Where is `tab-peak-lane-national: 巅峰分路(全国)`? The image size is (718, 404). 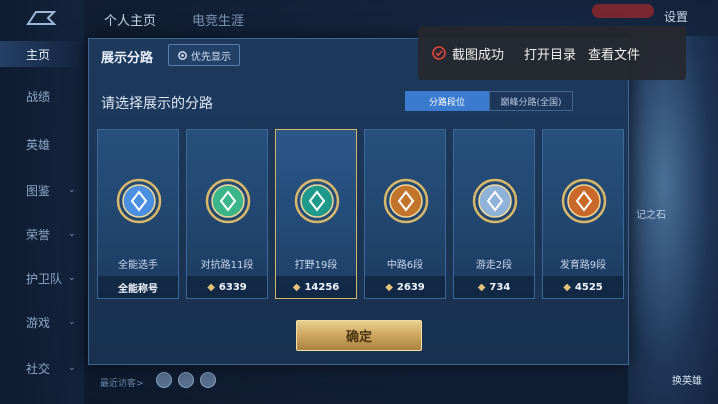 tab-peak-lane-national: 巅峰分路(全国) is located at coordinates (531, 101).